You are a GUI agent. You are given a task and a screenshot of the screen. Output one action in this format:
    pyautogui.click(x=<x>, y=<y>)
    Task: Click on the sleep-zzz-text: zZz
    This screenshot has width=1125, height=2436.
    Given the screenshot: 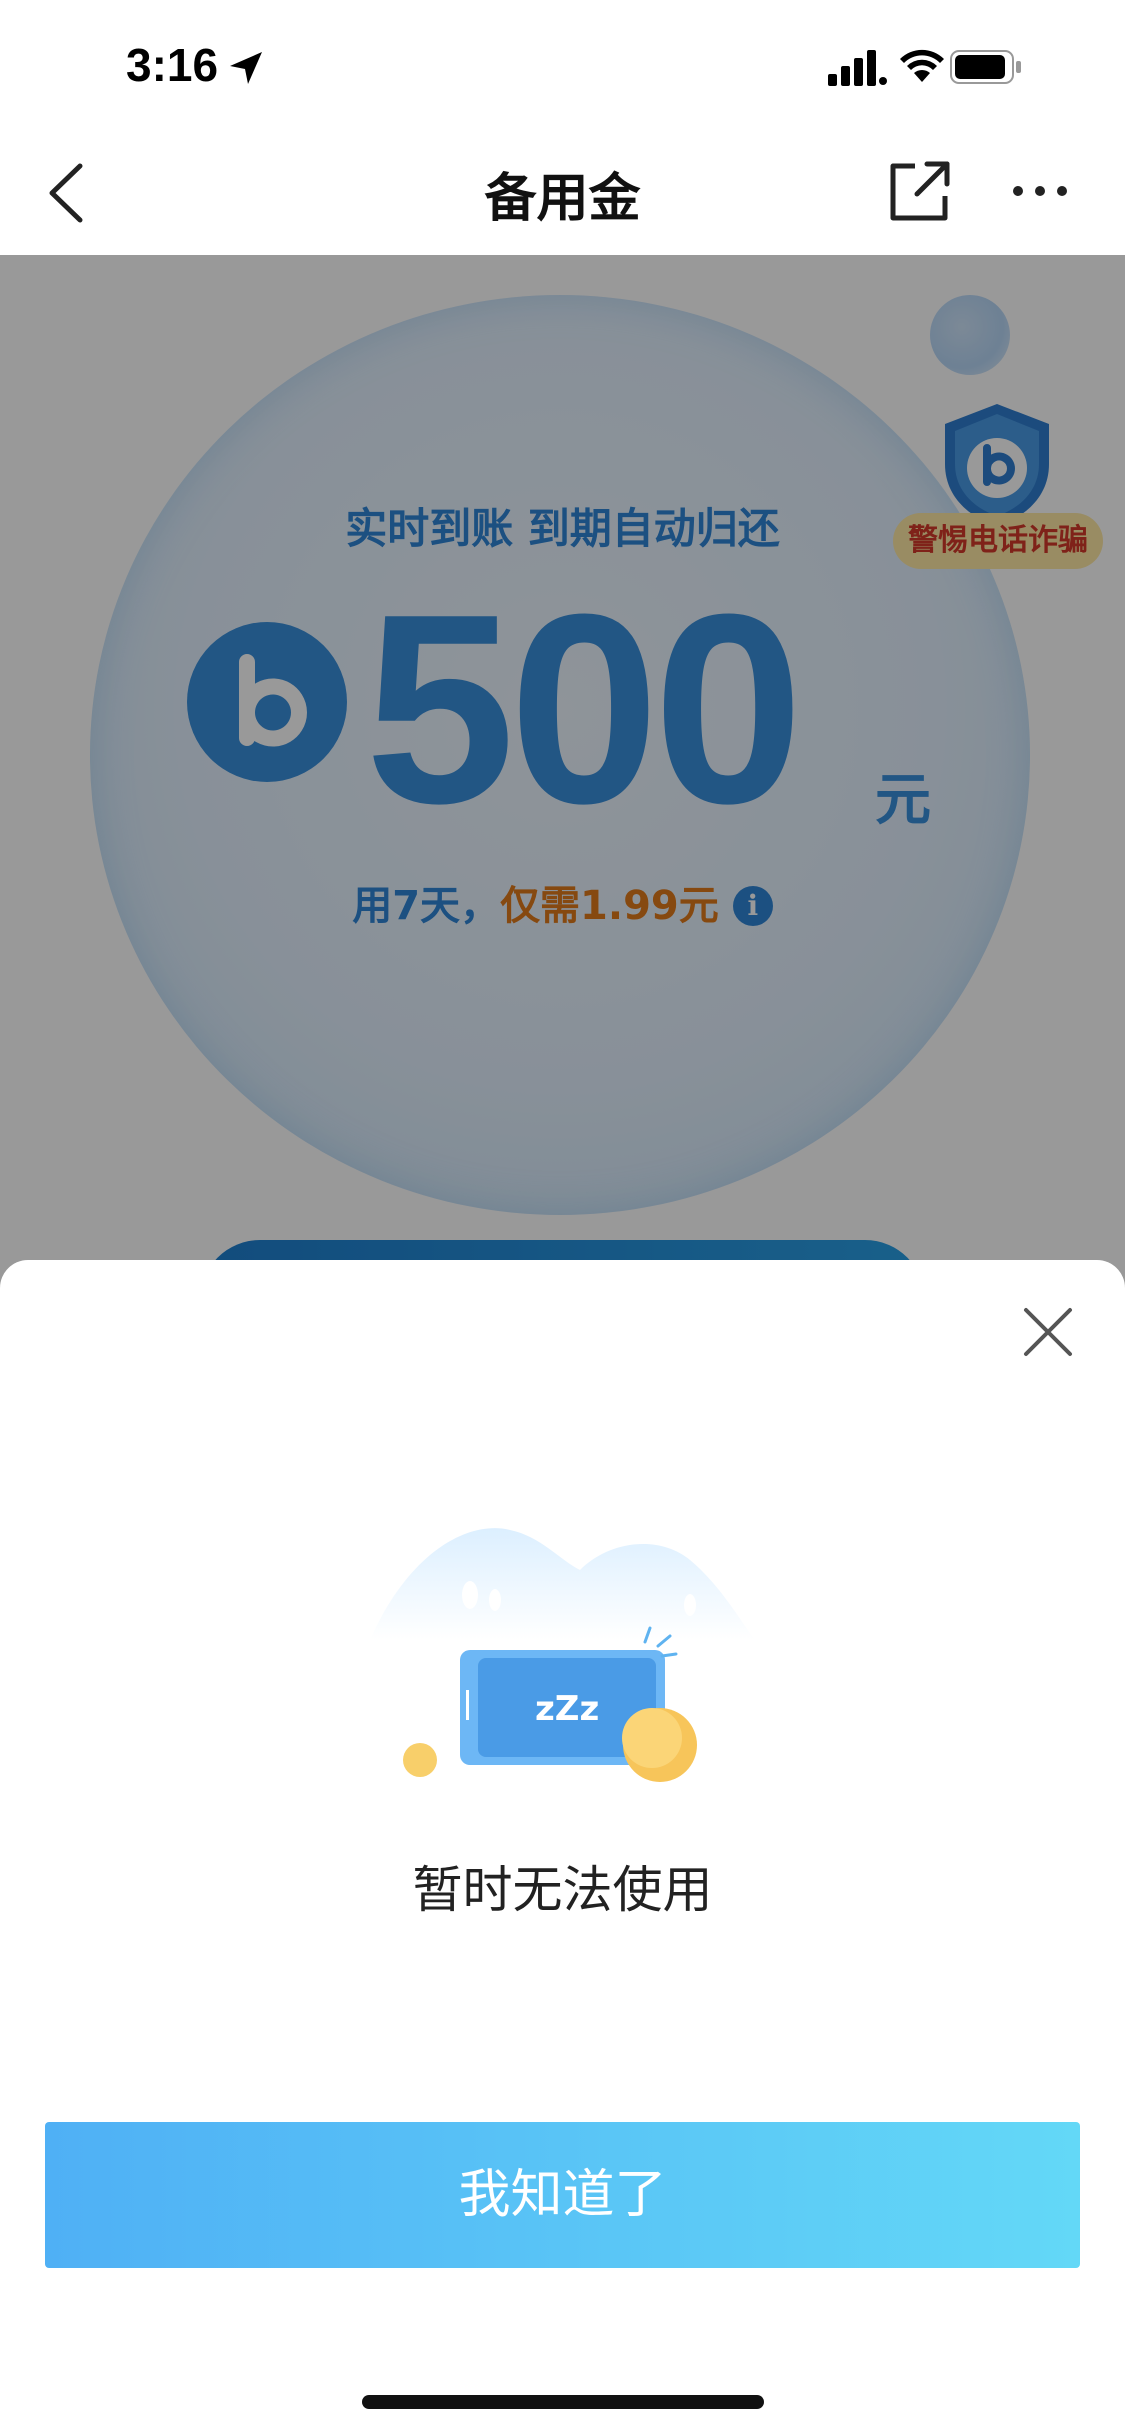 What is the action you would take?
    pyautogui.click(x=567, y=1709)
    